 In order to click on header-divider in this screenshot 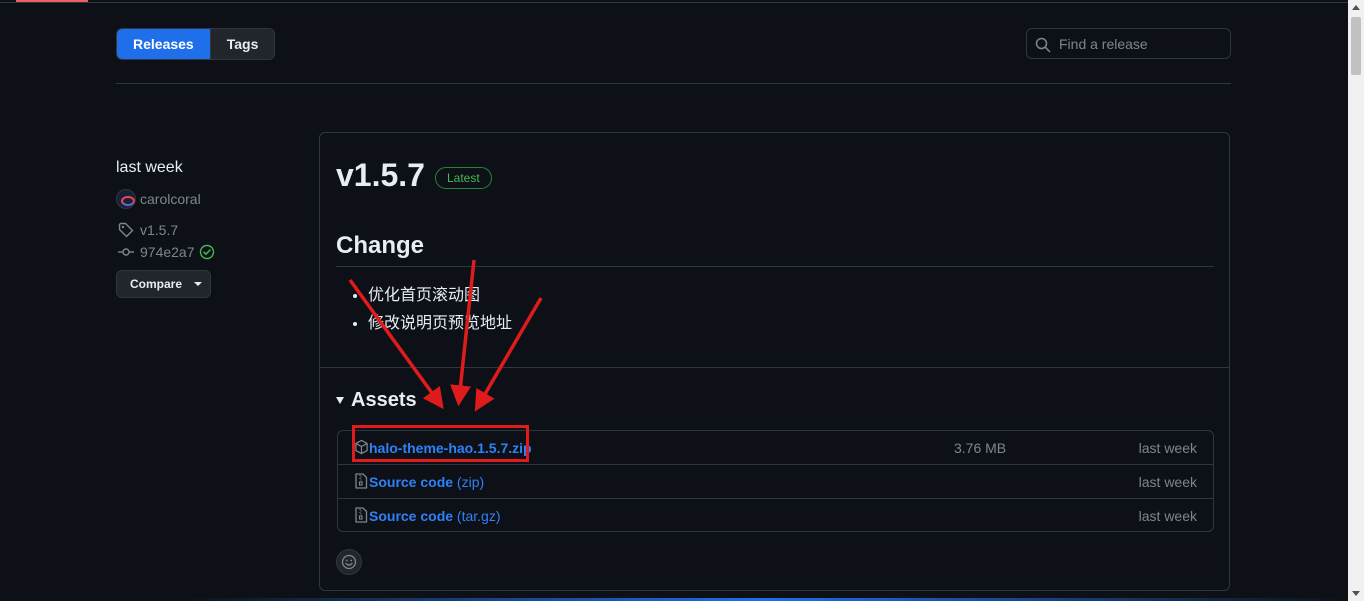, I will do `click(673, 83)`.